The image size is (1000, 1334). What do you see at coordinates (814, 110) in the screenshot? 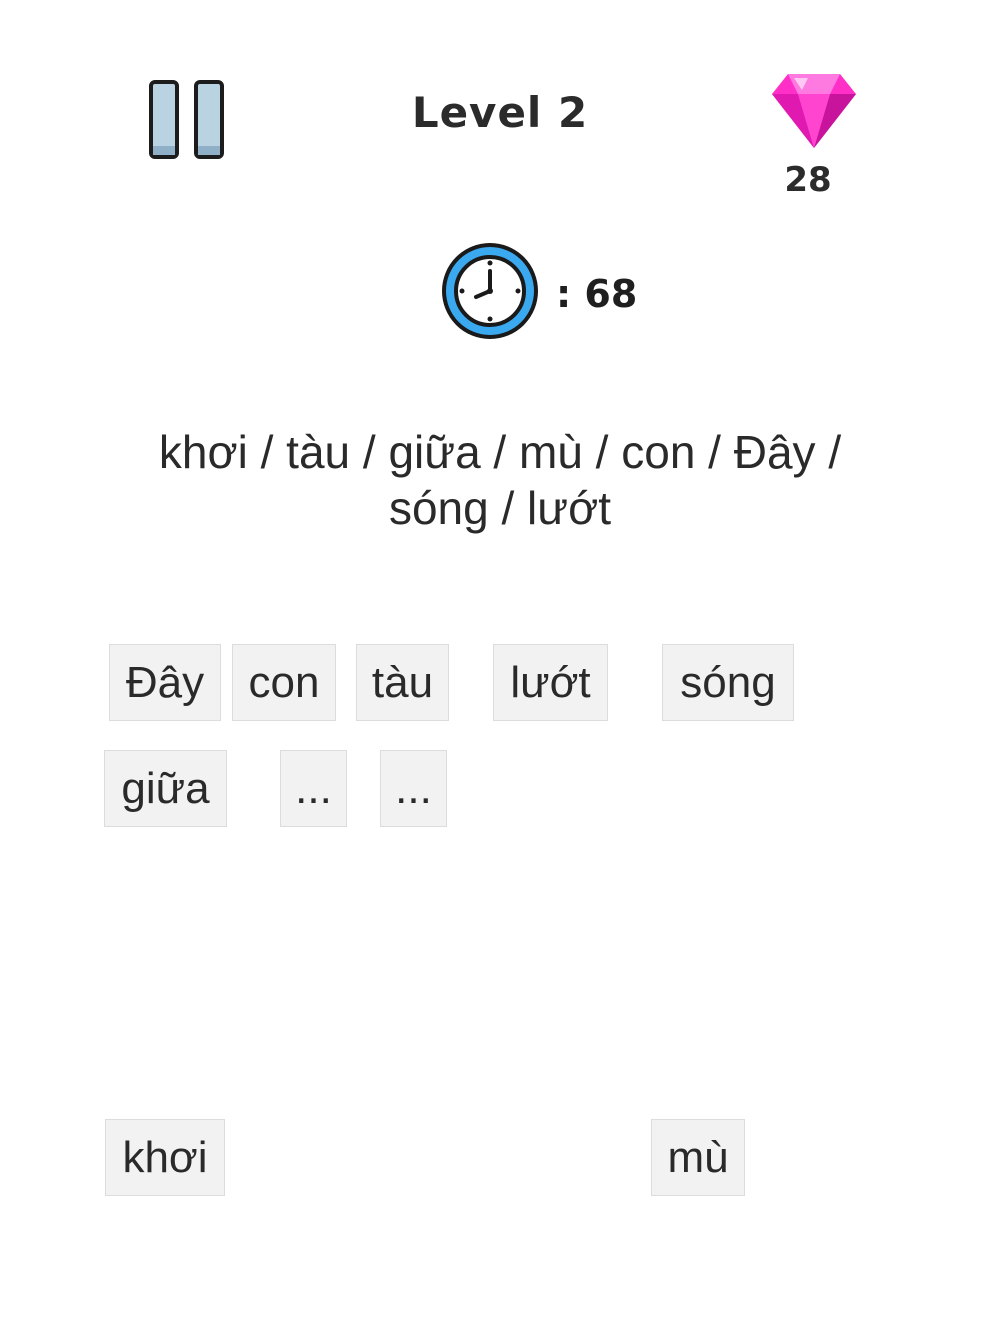
I see `gem-icon` at bounding box center [814, 110].